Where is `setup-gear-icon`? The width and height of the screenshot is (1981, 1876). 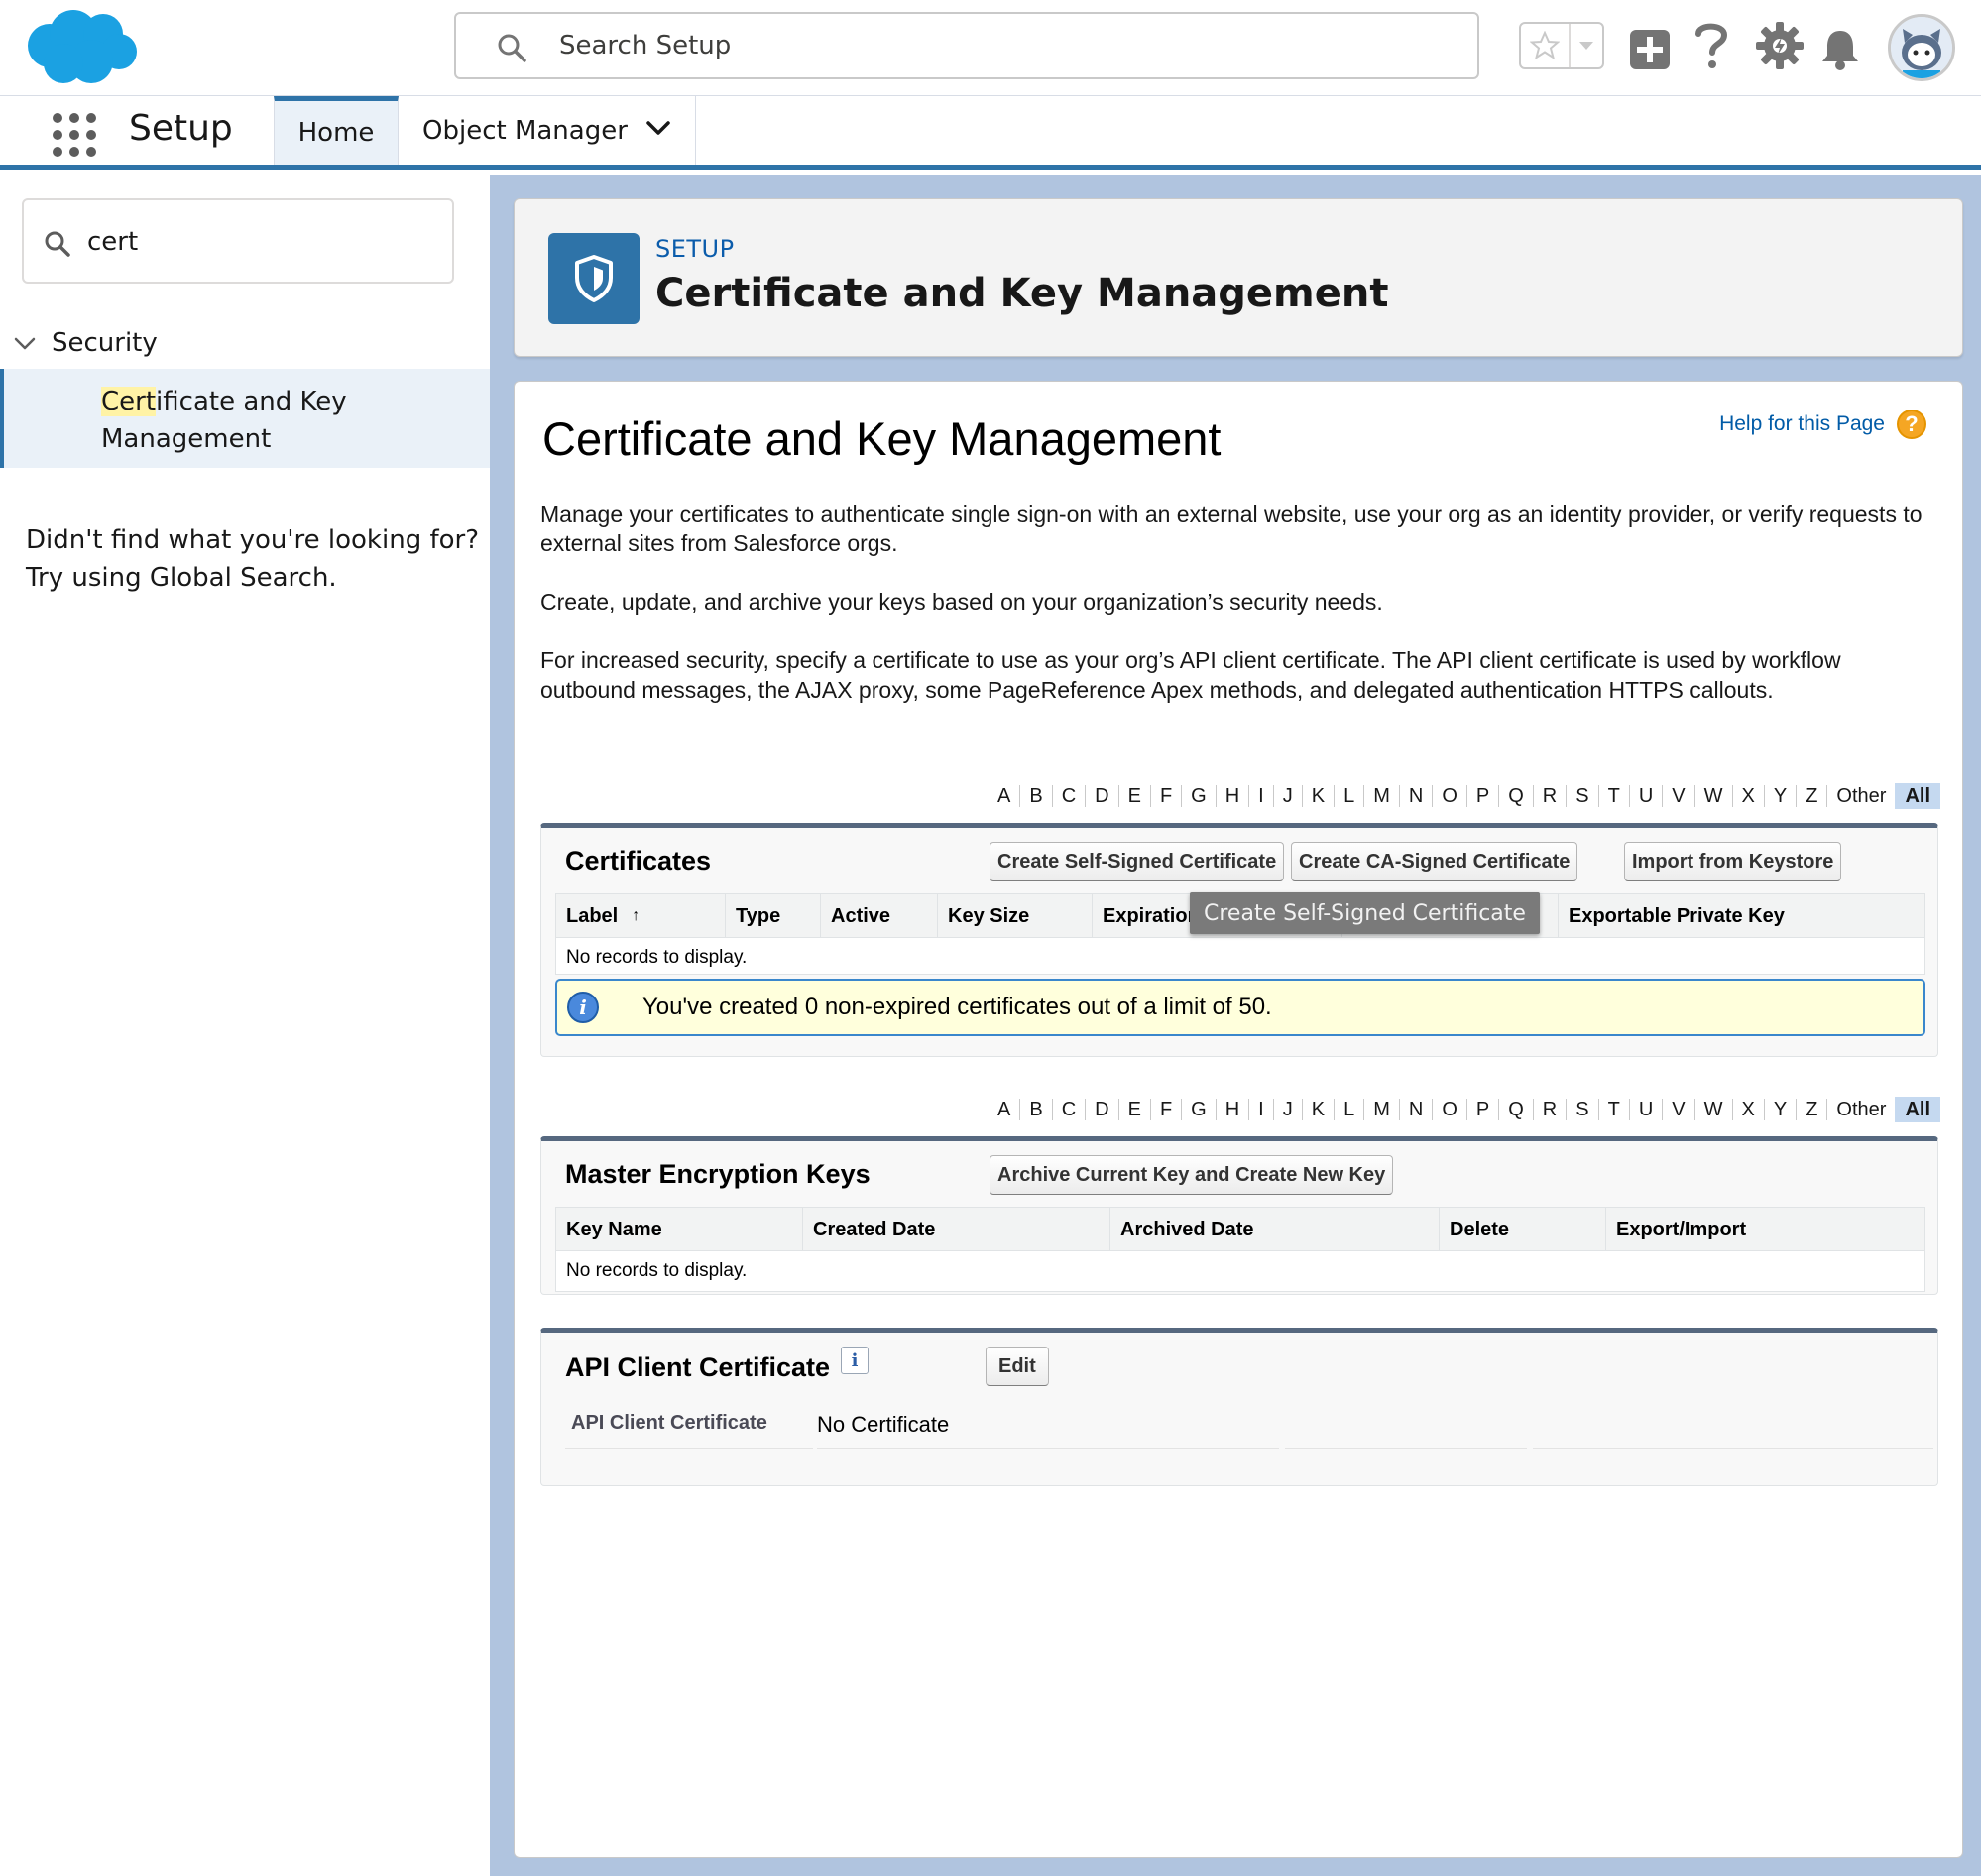 setup-gear-icon is located at coordinates (1780, 45).